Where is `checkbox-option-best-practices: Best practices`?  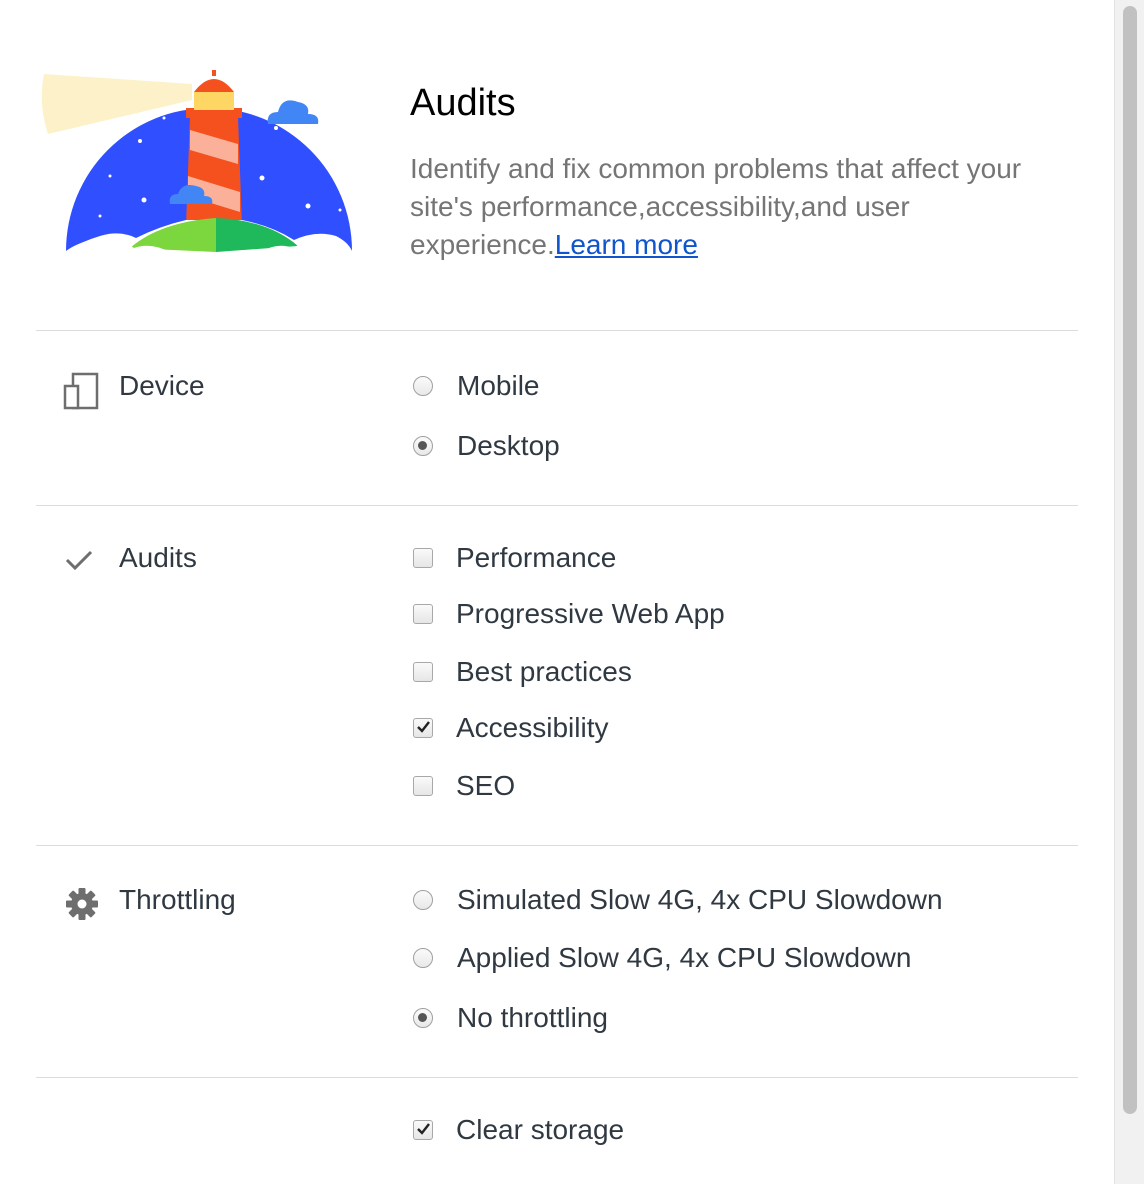 checkbox-option-best-practices: Best practices is located at coordinates (521, 672).